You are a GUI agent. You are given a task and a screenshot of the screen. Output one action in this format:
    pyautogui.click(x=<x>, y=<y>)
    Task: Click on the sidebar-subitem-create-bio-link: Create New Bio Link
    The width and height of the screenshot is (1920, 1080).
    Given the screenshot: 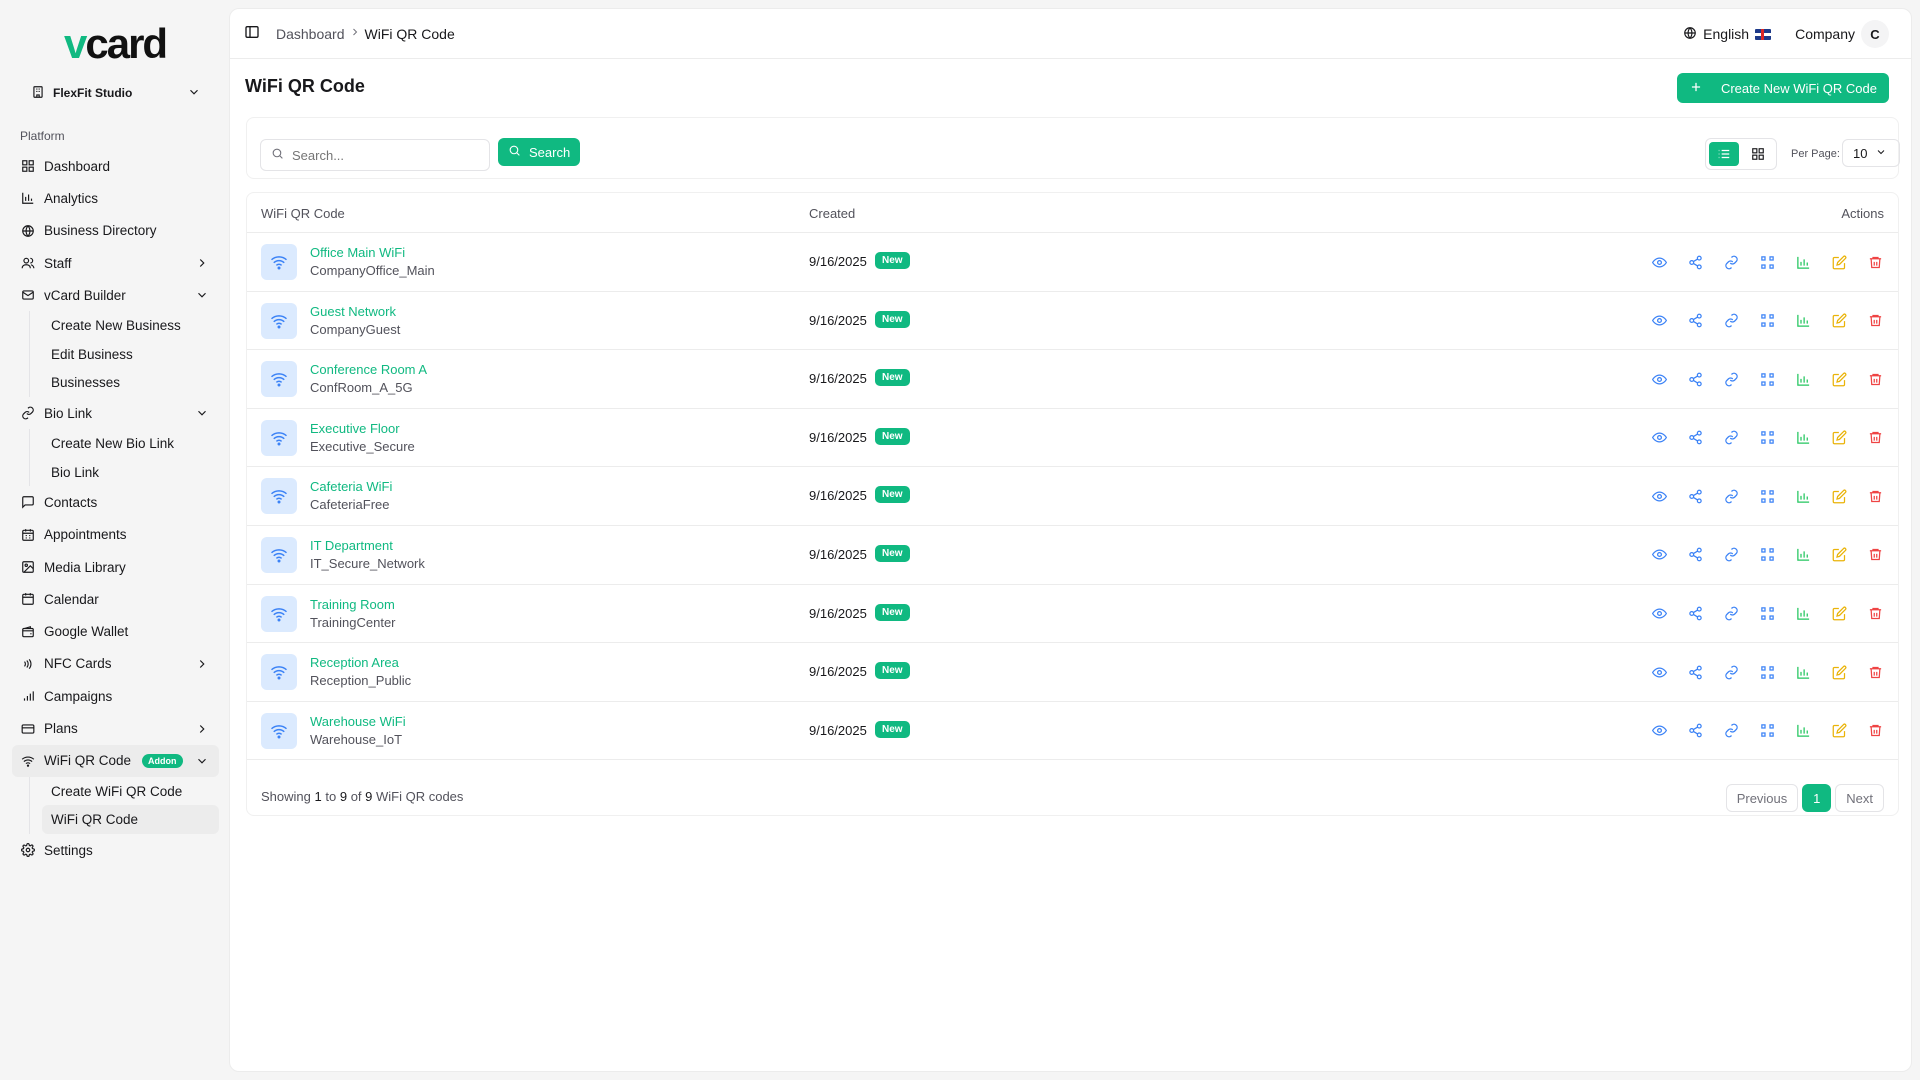 What is the action you would take?
    pyautogui.click(x=130, y=443)
    